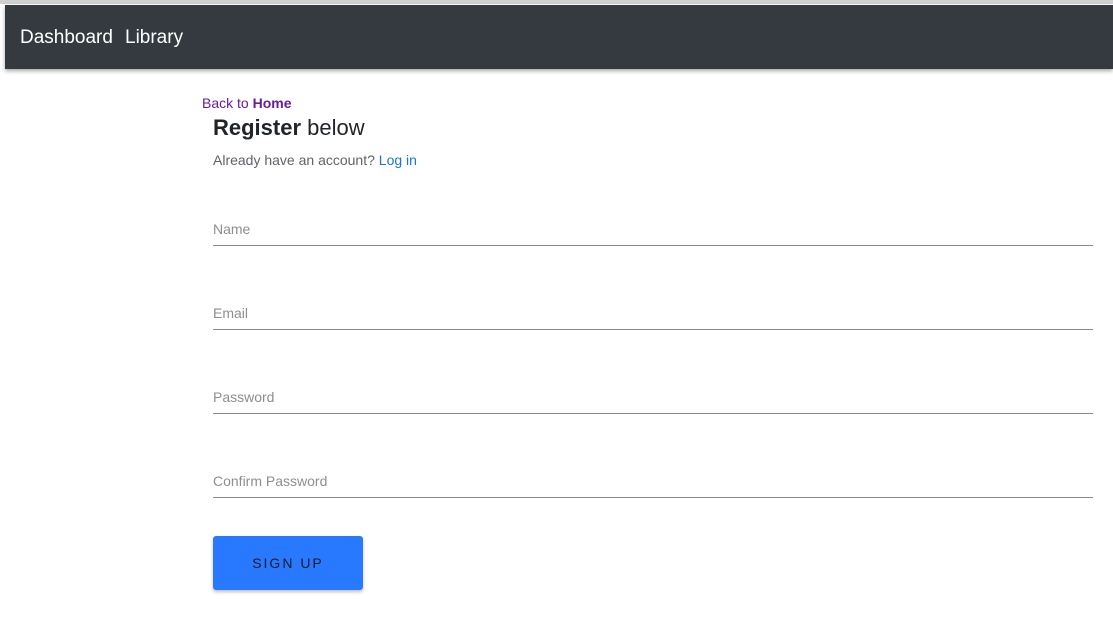 This screenshot has width=1113, height=623. I want to click on confirm-password-input, so click(653, 481).